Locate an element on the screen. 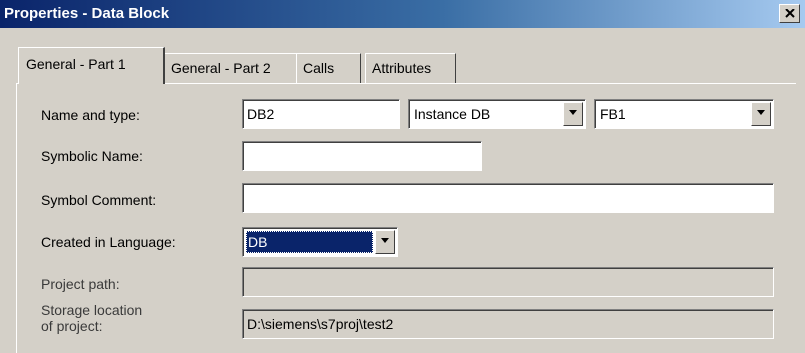  close-icon is located at coordinates (790, 13).